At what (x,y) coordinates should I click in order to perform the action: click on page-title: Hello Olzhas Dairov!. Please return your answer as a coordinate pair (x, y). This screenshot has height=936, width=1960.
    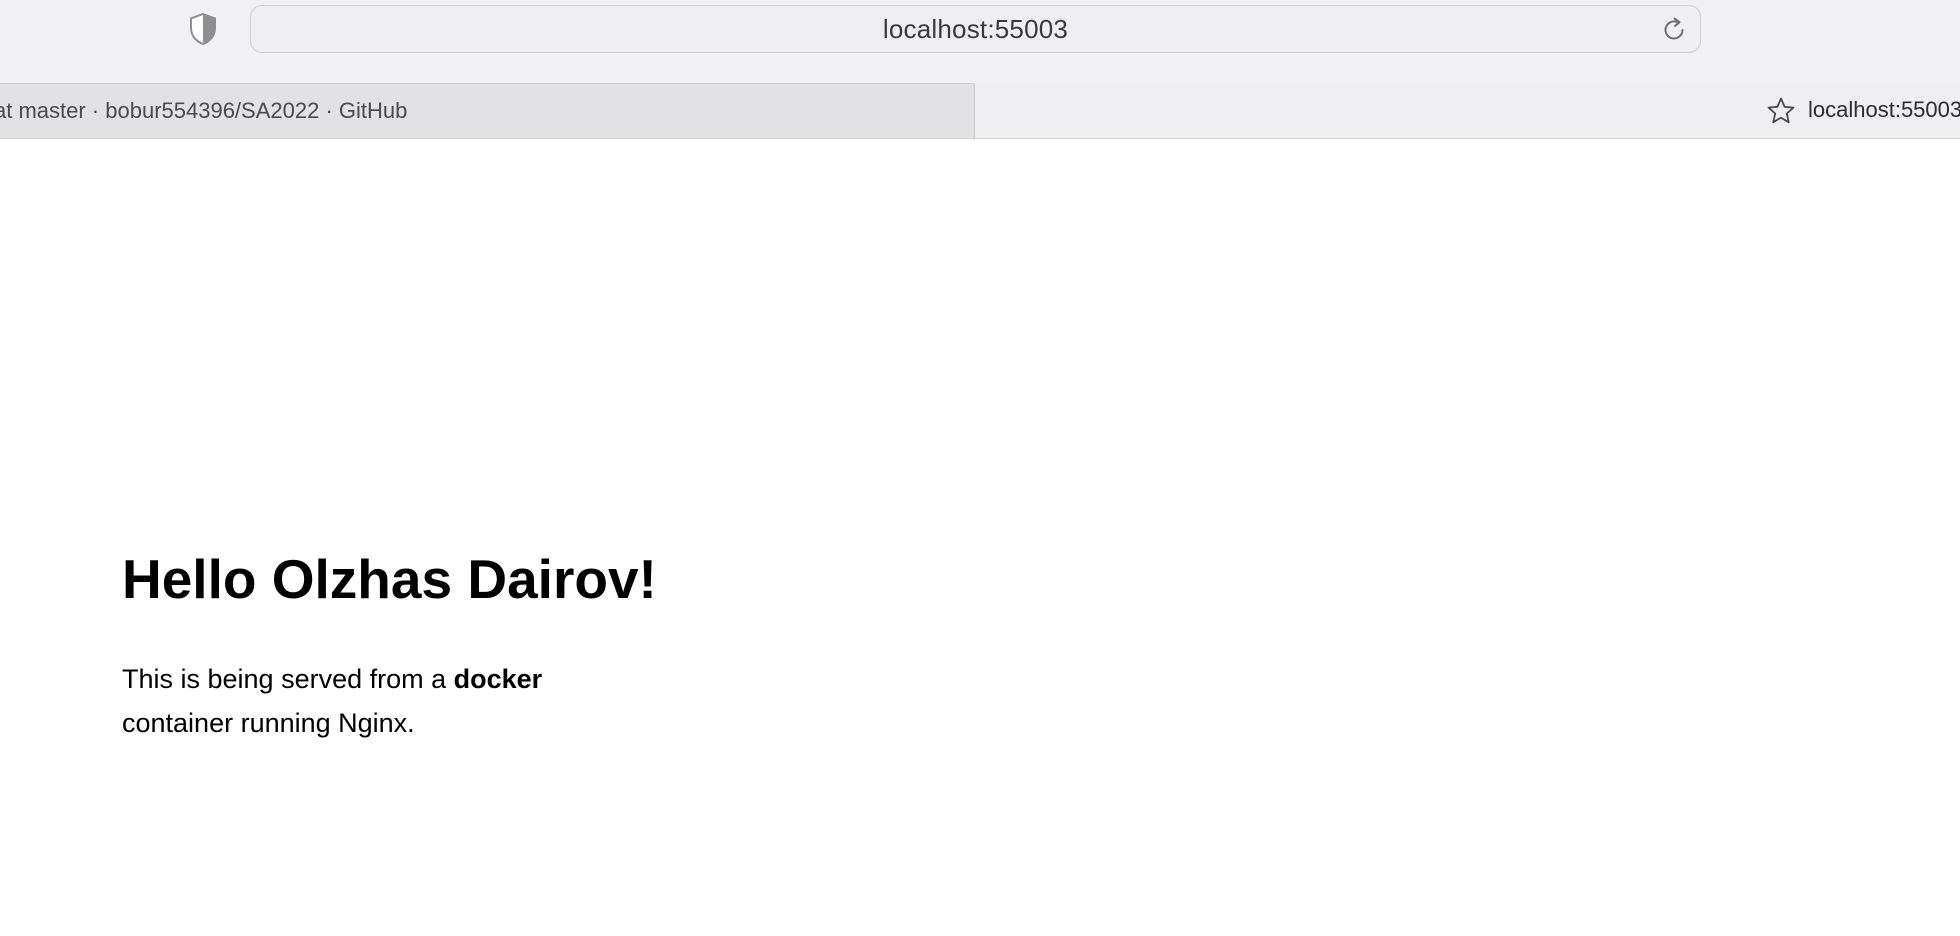
    Looking at the image, I should click on (389, 579).